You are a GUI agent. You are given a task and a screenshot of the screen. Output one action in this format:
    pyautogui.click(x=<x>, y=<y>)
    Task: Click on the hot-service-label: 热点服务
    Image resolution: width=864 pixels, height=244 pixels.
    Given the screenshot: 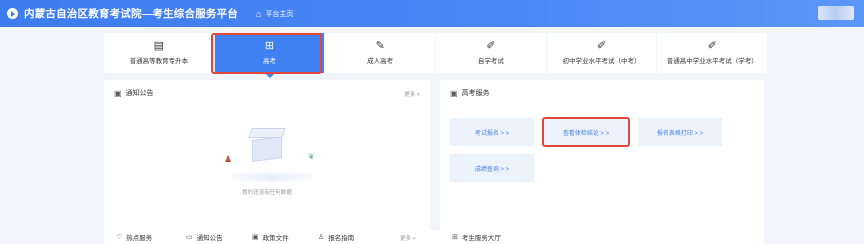 What is the action you would take?
    pyautogui.click(x=139, y=238)
    